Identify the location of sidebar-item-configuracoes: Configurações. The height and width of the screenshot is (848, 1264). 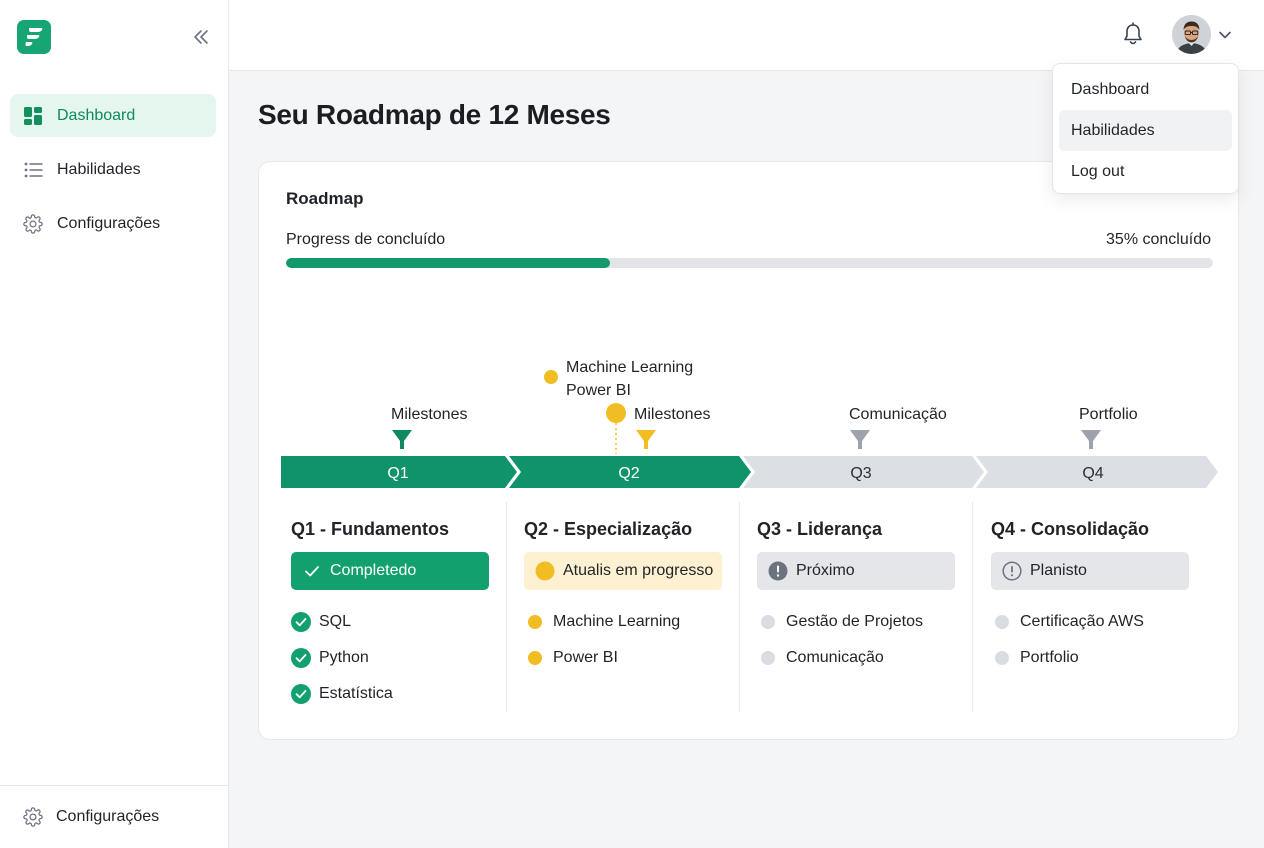
(113, 223).